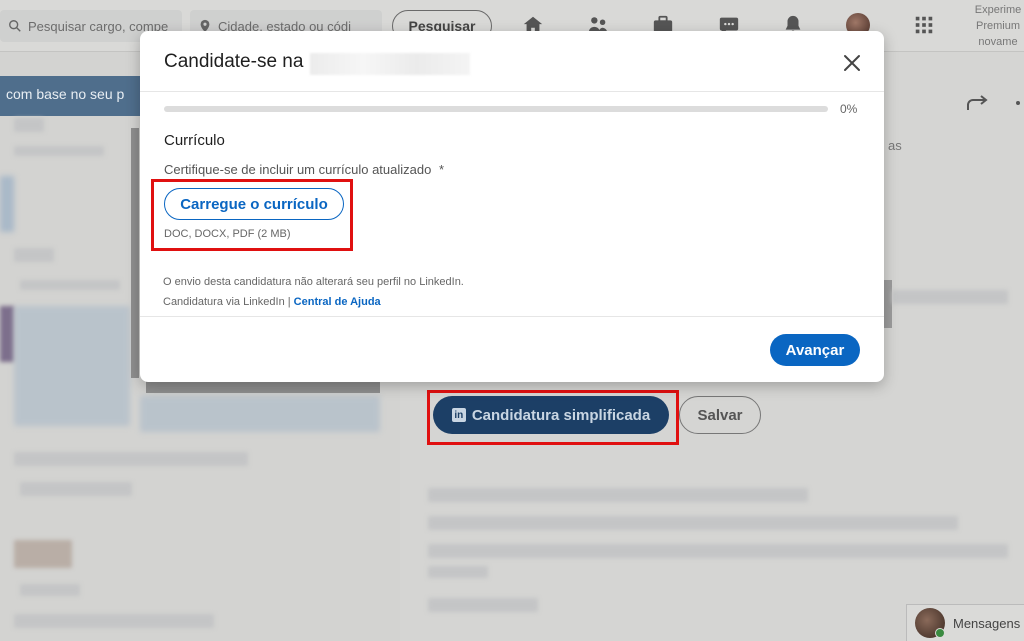 The image size is (1024, 641). I want to click on required-mark: *, so click(441, 169).